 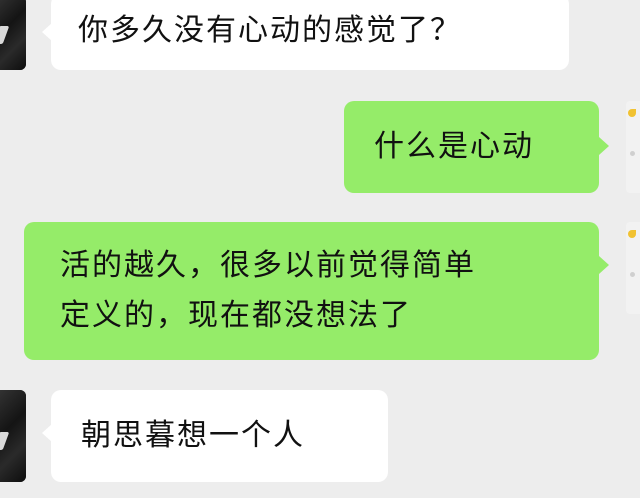 I want to click on message-text: 朝思暮想一个人, so click(x=193, y=435).